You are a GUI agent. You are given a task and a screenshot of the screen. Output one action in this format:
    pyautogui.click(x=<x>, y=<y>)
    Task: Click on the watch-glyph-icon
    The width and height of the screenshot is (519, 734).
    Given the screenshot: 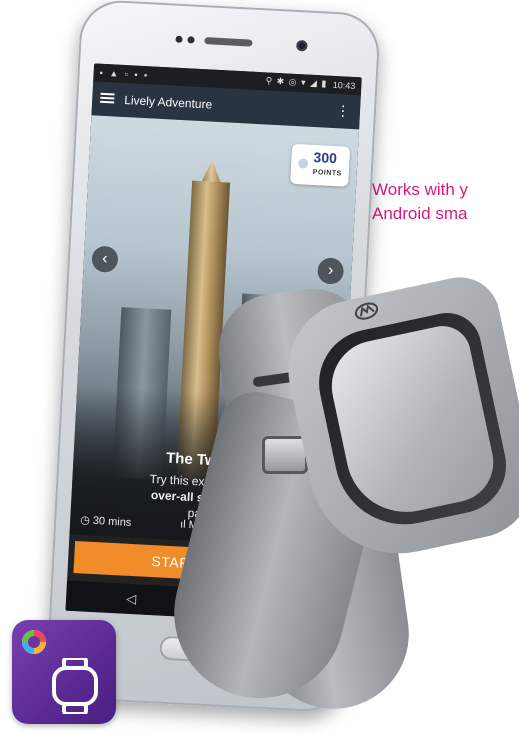 What is the action you would take?
    pyautogui.click(x=75, y=686)
    